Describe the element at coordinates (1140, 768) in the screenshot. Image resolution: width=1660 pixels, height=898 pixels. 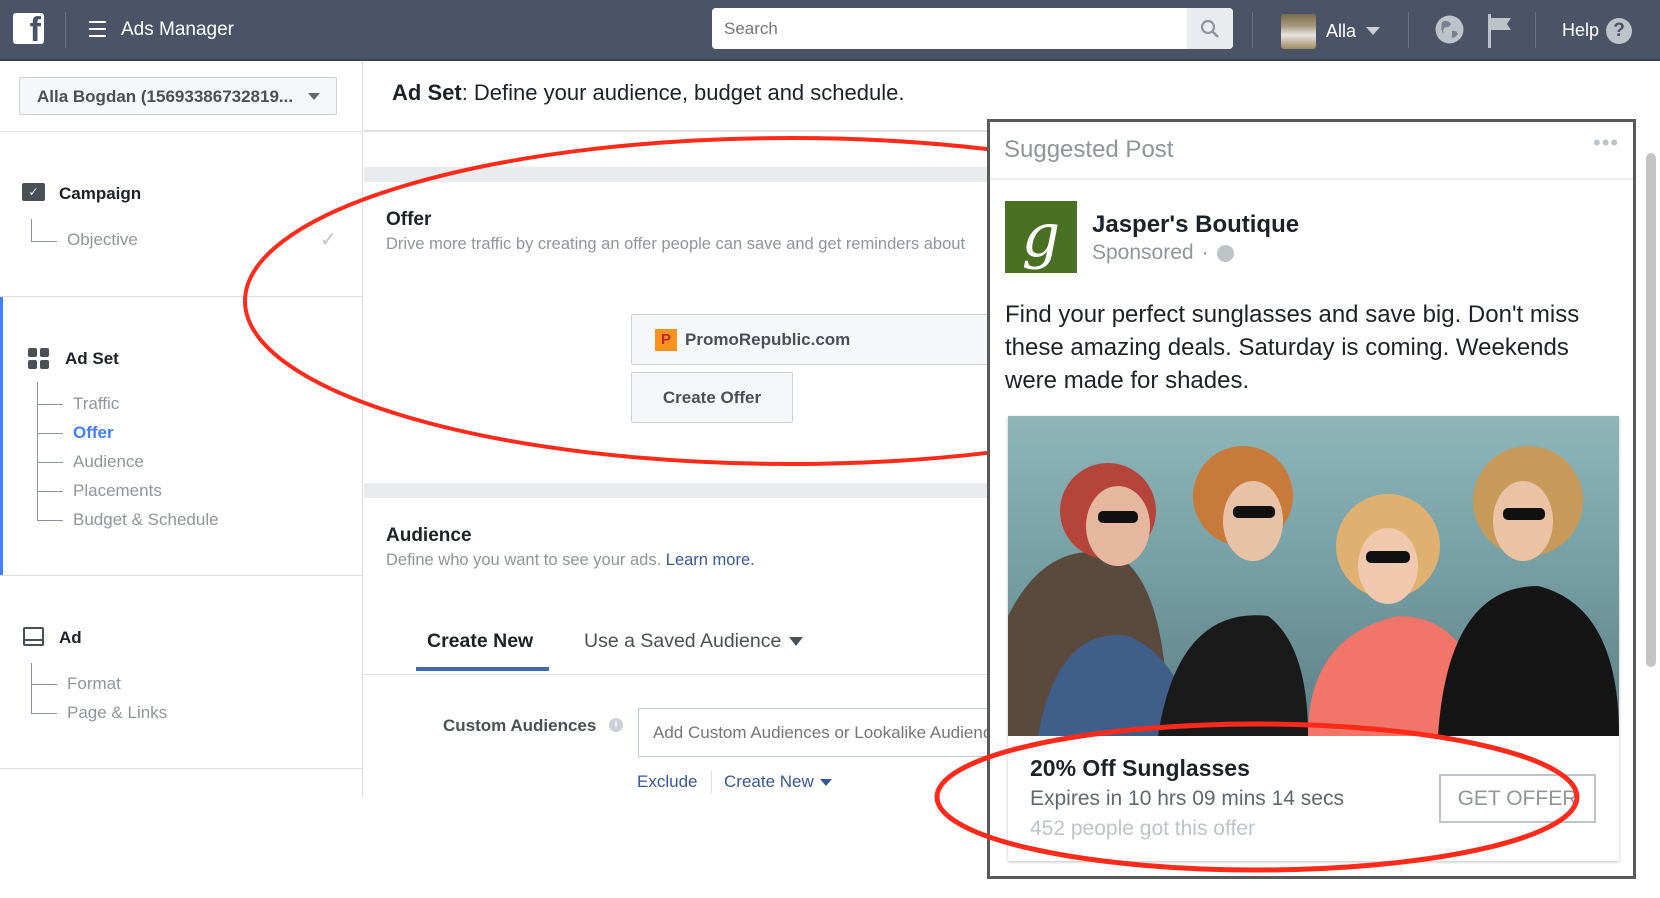
I see `offer-title: 20% Off Sunglasses` at that location.